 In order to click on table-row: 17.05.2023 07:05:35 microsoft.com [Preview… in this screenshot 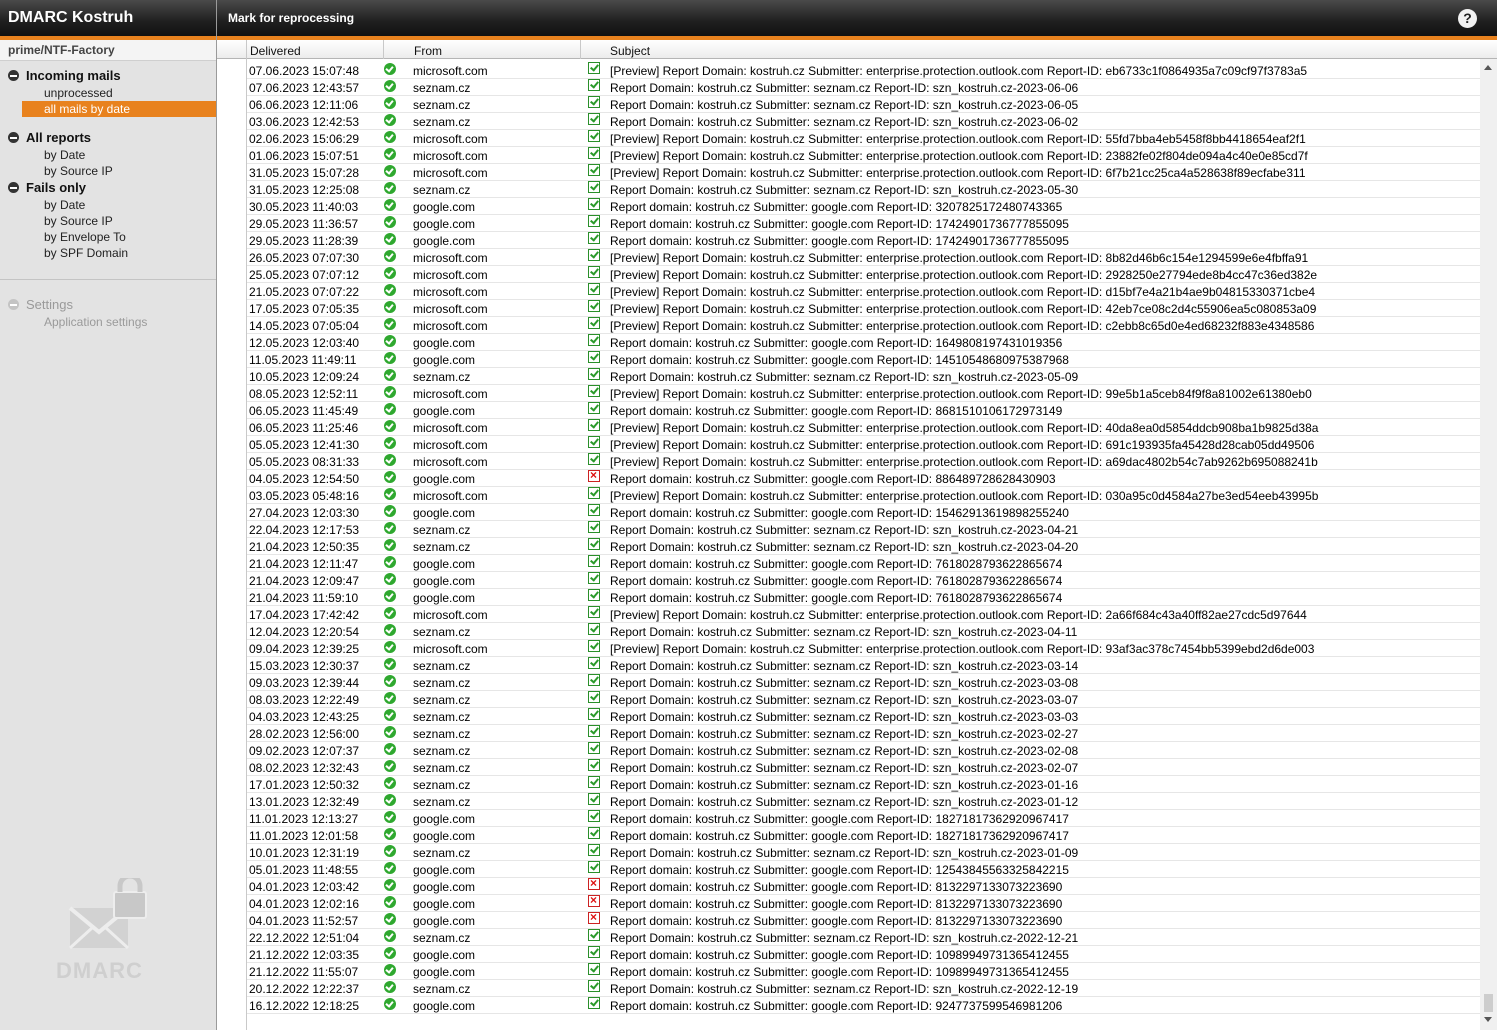, I will do `click(863, 308)`.